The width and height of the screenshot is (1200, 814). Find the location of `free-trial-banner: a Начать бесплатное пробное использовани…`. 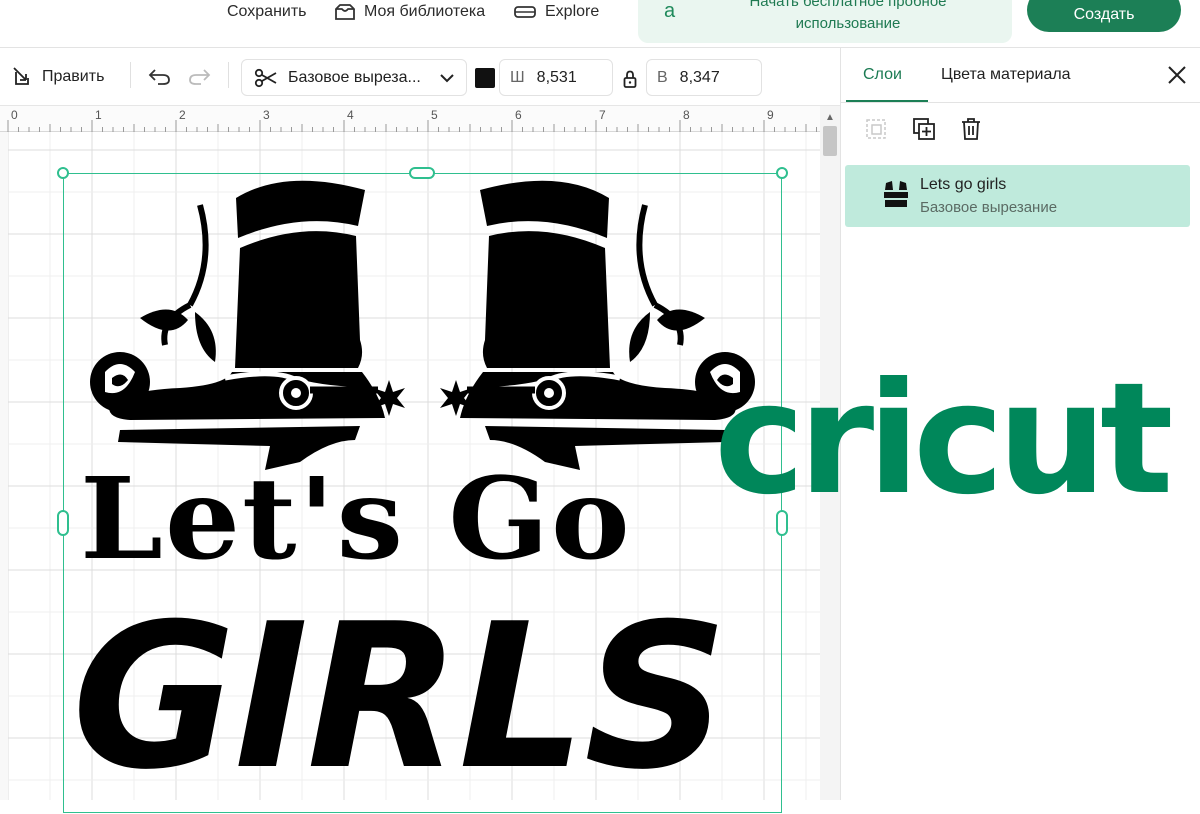

free-trial-banner: a Начать бесплатное пробное использовани… is located at coordinates (825, 21).